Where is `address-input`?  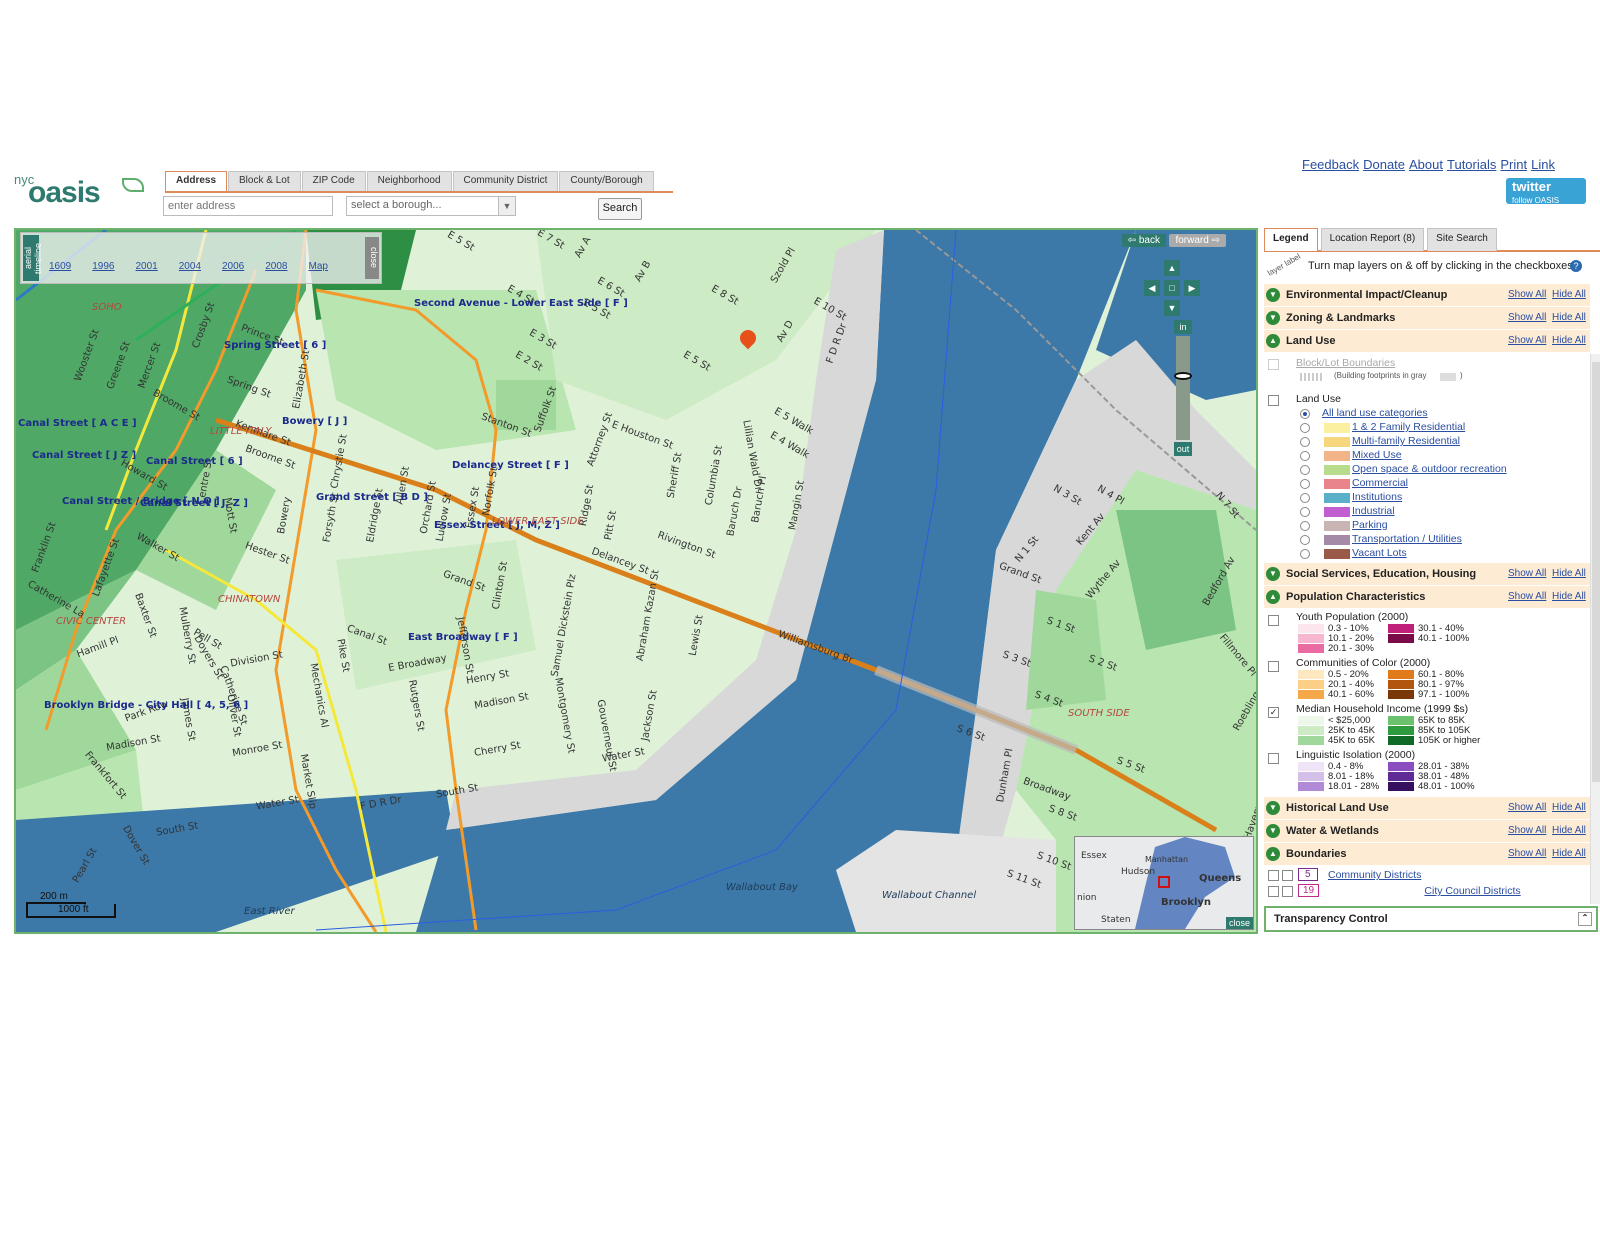 address-input is located at coordinates (248, 206).